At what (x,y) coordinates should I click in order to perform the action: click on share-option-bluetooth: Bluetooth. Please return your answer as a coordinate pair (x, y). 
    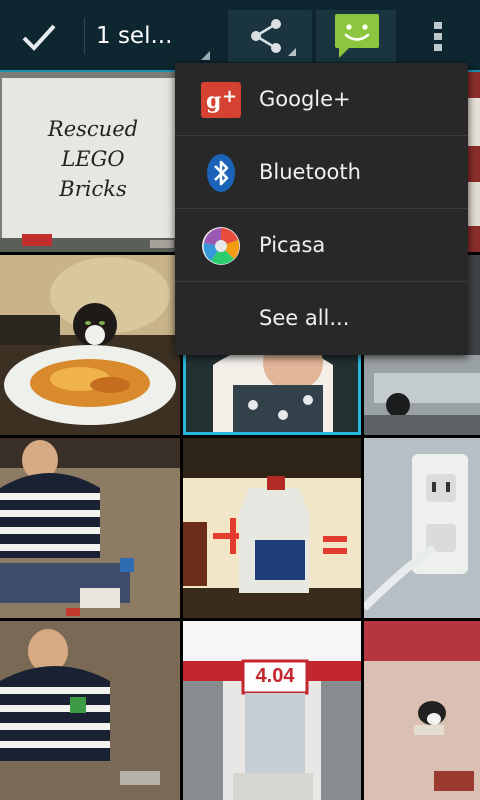
    Looking at the image, I should click on (321, 172).